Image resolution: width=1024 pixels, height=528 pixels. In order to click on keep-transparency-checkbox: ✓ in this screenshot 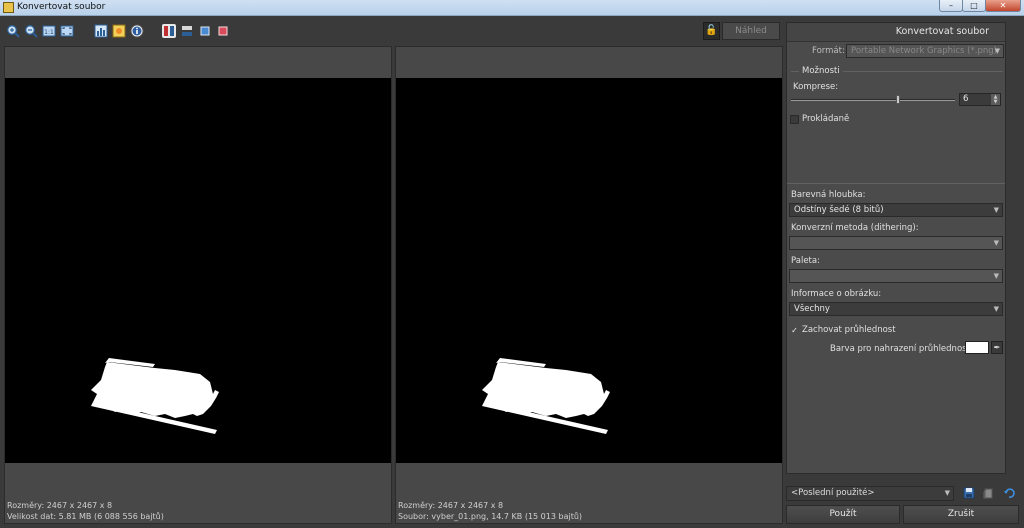, I will do `click(794, 330)`.